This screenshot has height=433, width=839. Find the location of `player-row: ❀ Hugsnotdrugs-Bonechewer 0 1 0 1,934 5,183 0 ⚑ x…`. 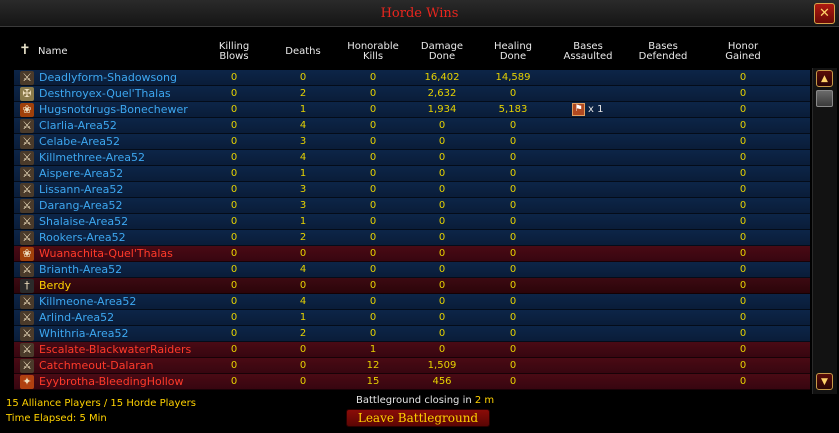

player-row: ❀ Hugsnotdrugs-Bonechewer 0 1 0 1,934 5,183 0 ⚑ x… is located at coordinates (412, 110).